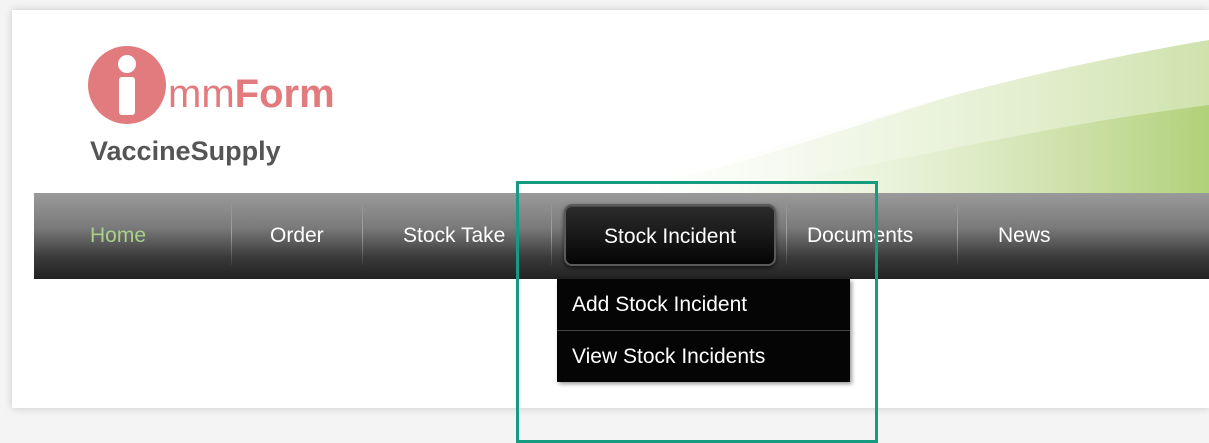 The image size is (1209, 443). What do you see at coordinates (703, 304) in the screenshot?
I see `dropdown-item-add-stock-incident: Add Stock Incident` at bounding box center [703, 304].